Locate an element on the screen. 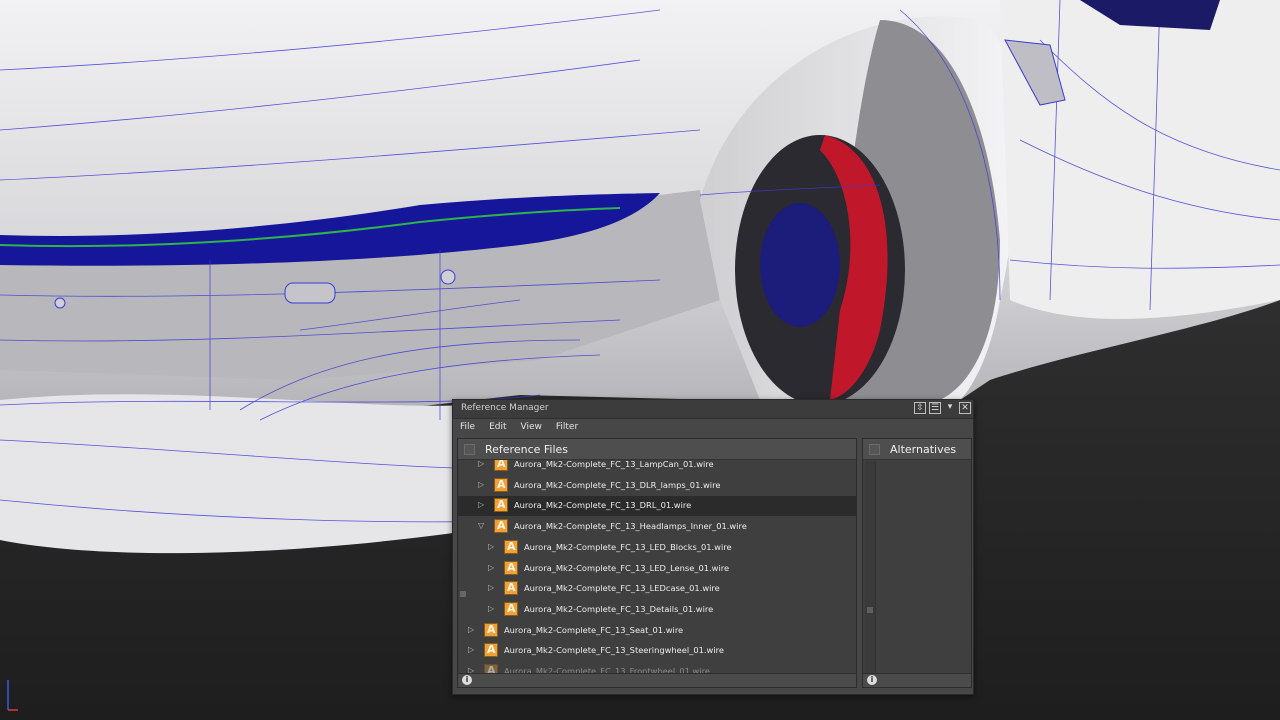 The height and width of the screenshot is (720, 1280). file-name: Aurora_Mk2-Complete_FC_13_Seat_01.wire is located at coordinates (594, 629).